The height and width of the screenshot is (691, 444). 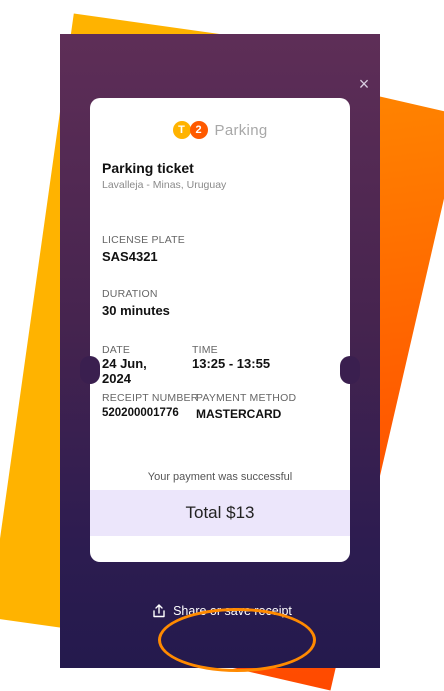 What do you see at coordinates (246, 398) in the screenshot?
I see `payment-method-label: PAYMENT METHOD` at bounding box center [246, 398].